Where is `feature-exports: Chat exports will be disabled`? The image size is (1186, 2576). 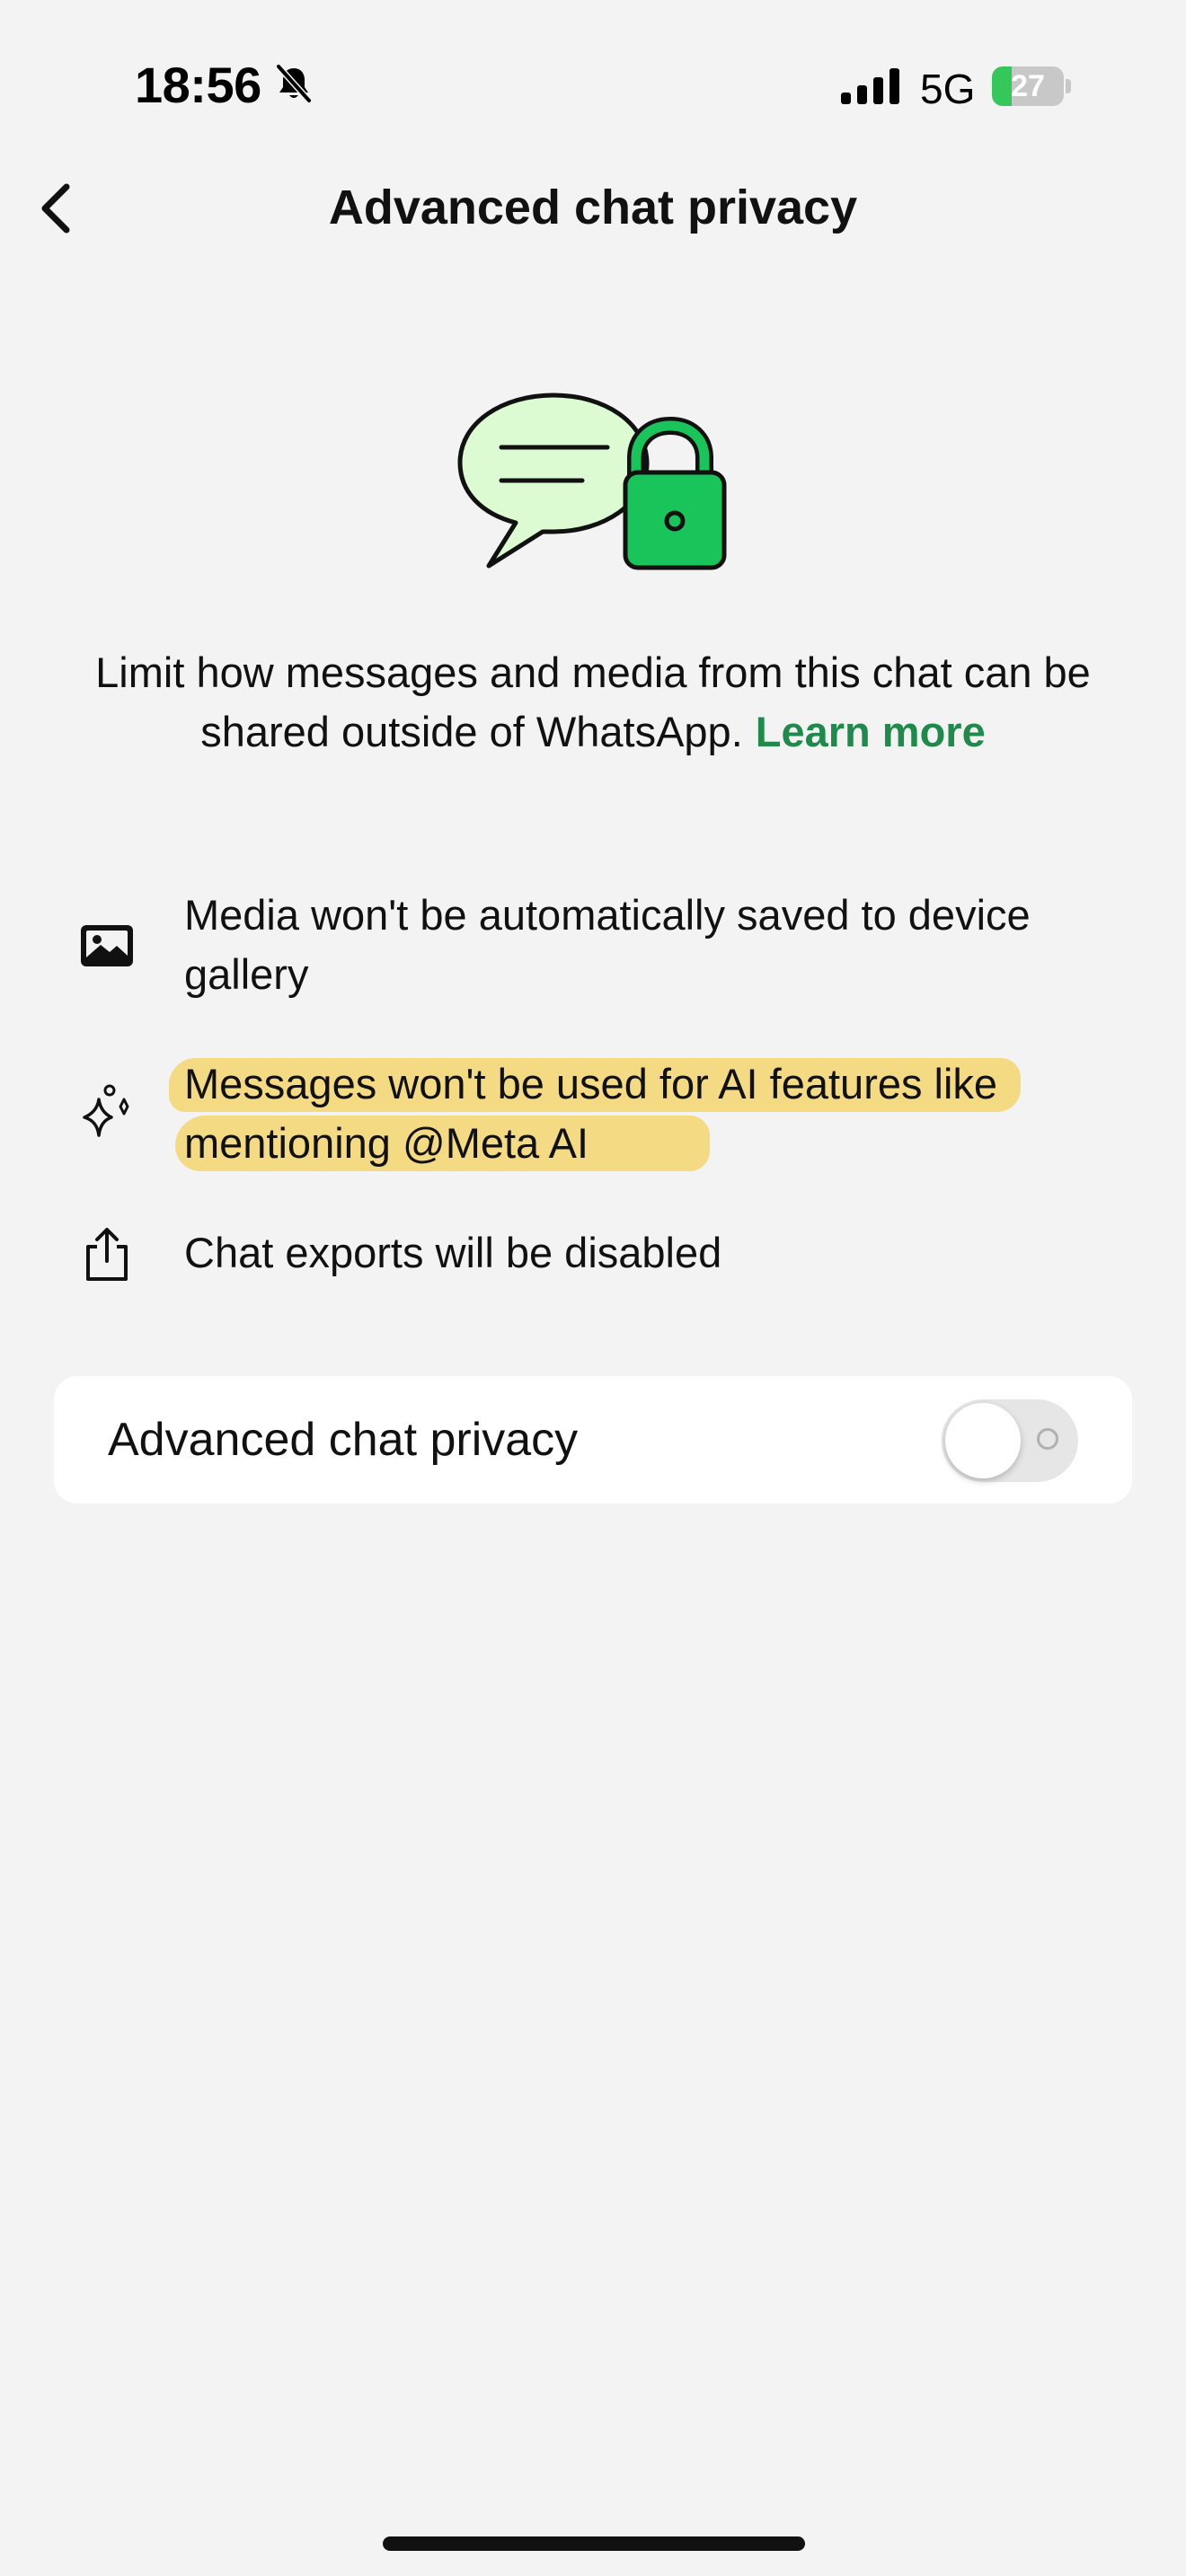 feature-exports: Chat exports will be disabled is located at coordinates (593, 1254).